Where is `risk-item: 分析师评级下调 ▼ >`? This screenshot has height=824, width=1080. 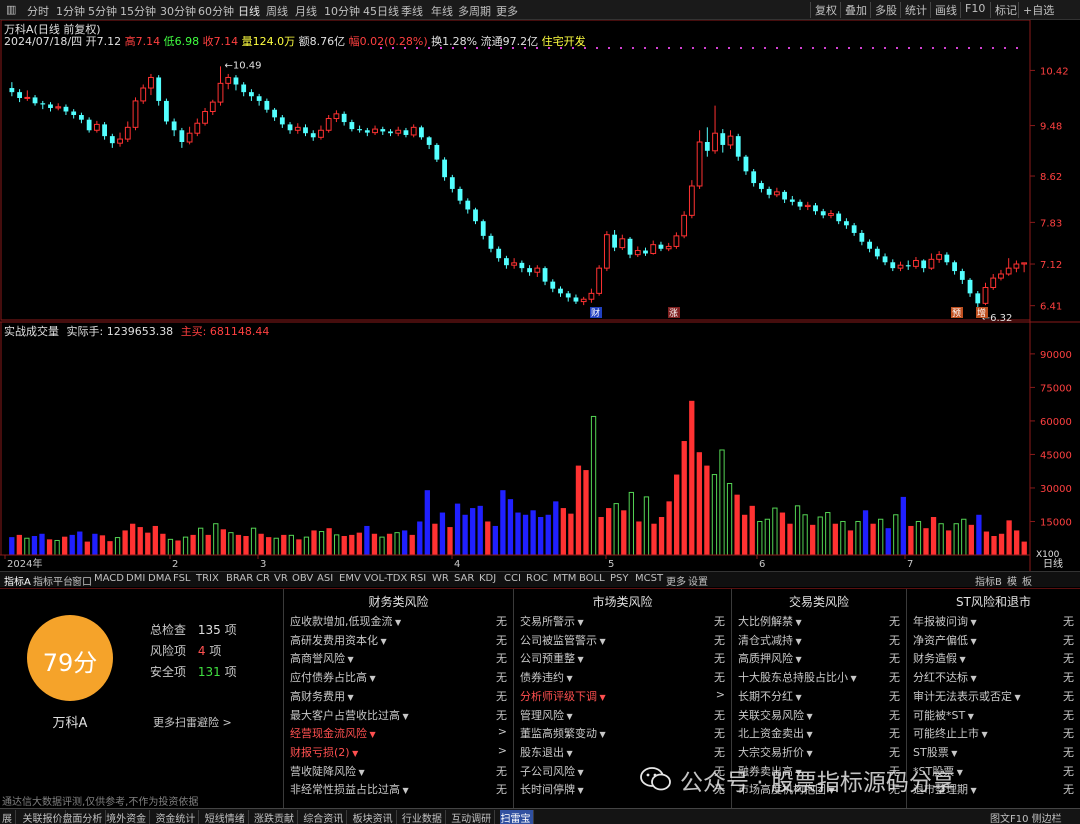 risk-item: 分析师评级下调 ▼ > is located at coordinates (622, 695).